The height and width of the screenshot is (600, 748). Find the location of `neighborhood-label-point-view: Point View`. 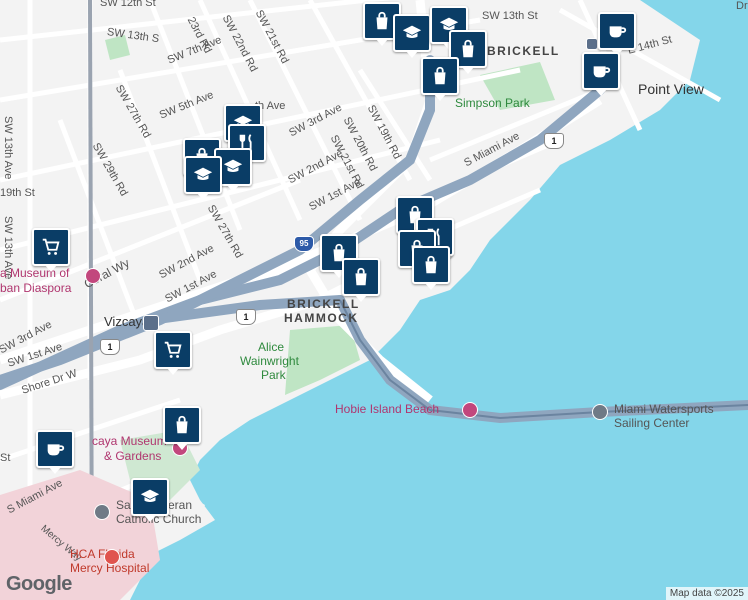

neighborhood-label-point-view: Point View is located at coordinates (671, 89).